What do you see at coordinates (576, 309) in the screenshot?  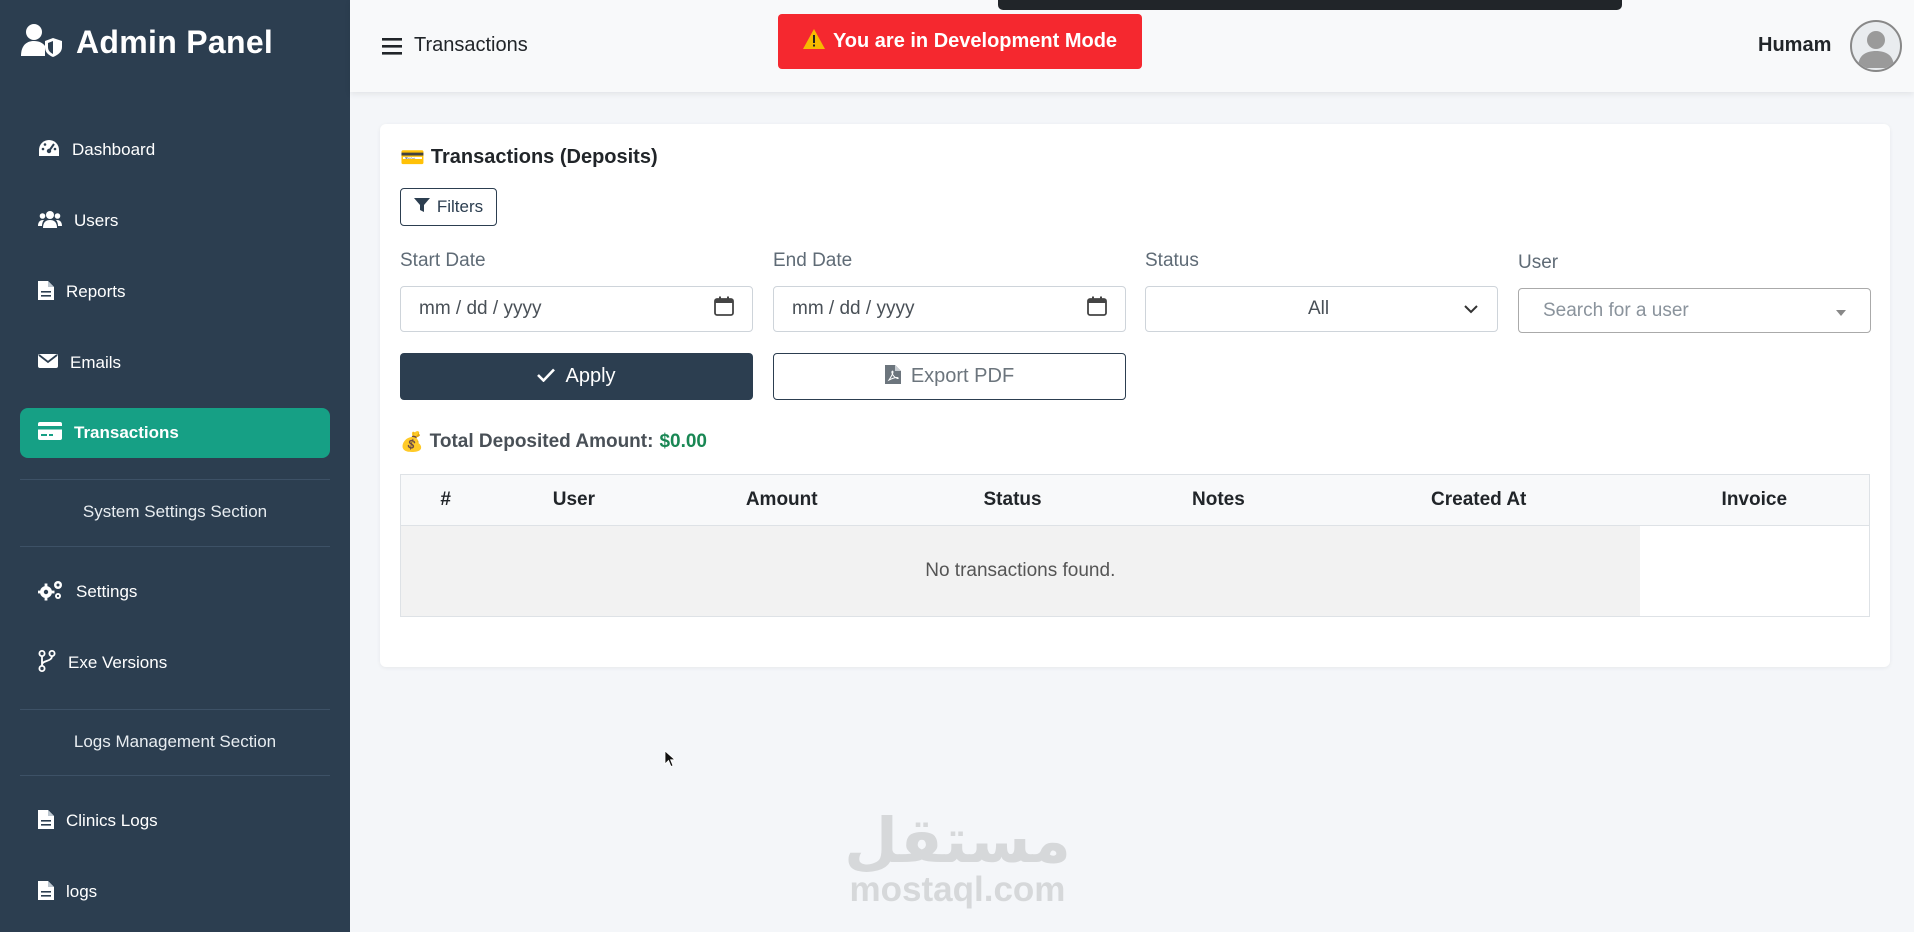 I see `start-date-input: mm / dd / yyyy` at bounding box center [576, 309].